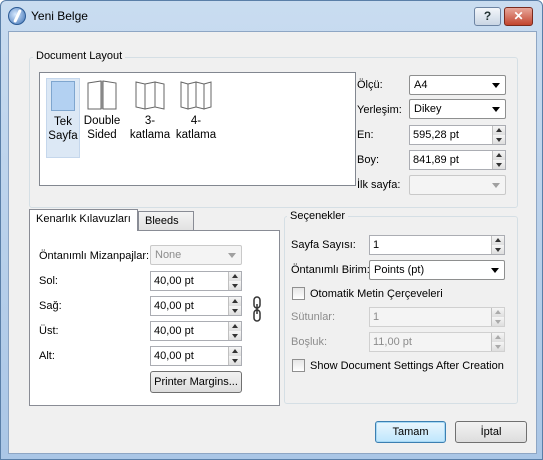  Describe the element at coordinates (79, 56) in the screenshot. I see `document-layout-title: Document Layout` at that location.